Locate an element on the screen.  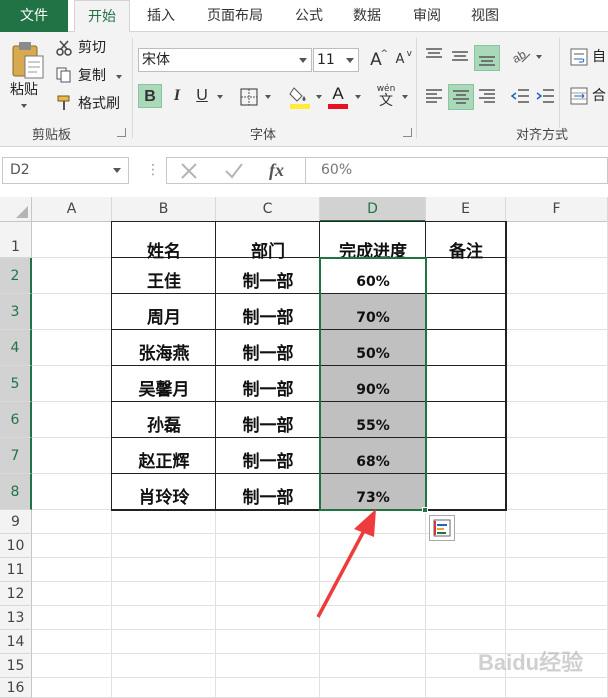
align-left-icon is located at coordinates (434, 96).